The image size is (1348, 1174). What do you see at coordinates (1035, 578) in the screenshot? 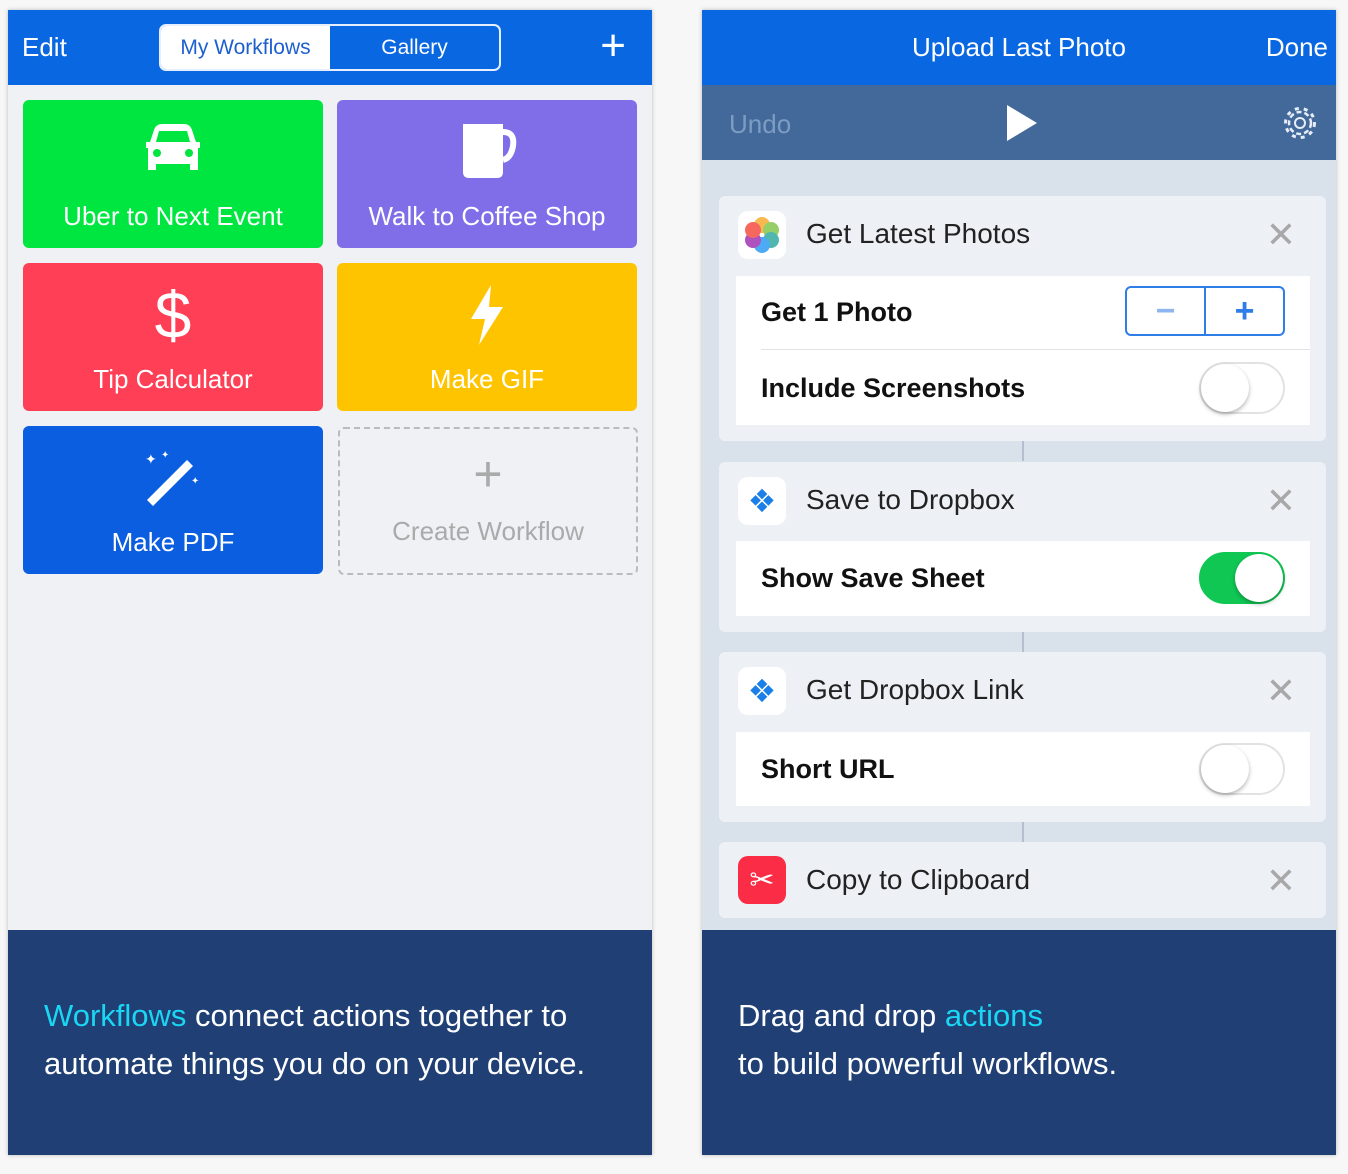
I see `toggle-row: Show Save Sheet` at bounding box center [1035, 578].